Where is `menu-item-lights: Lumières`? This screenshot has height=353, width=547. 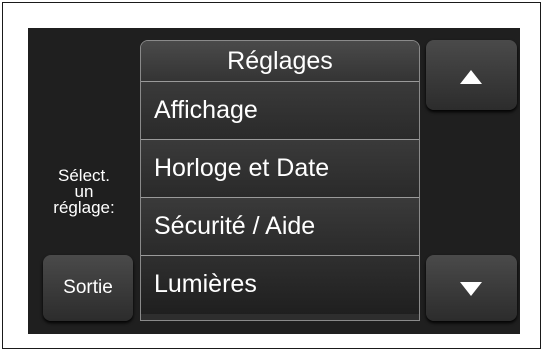 menu-item-lights: Lumières is located at coordinates (280, 285).